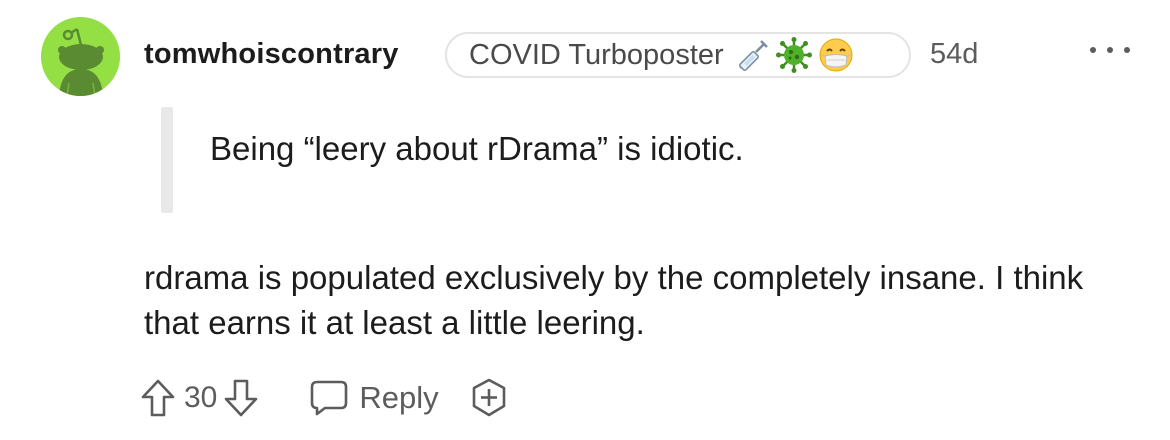 This screenshot has width=1170, height=440. I want to click on comment-age: 54d, so click(954, 54).